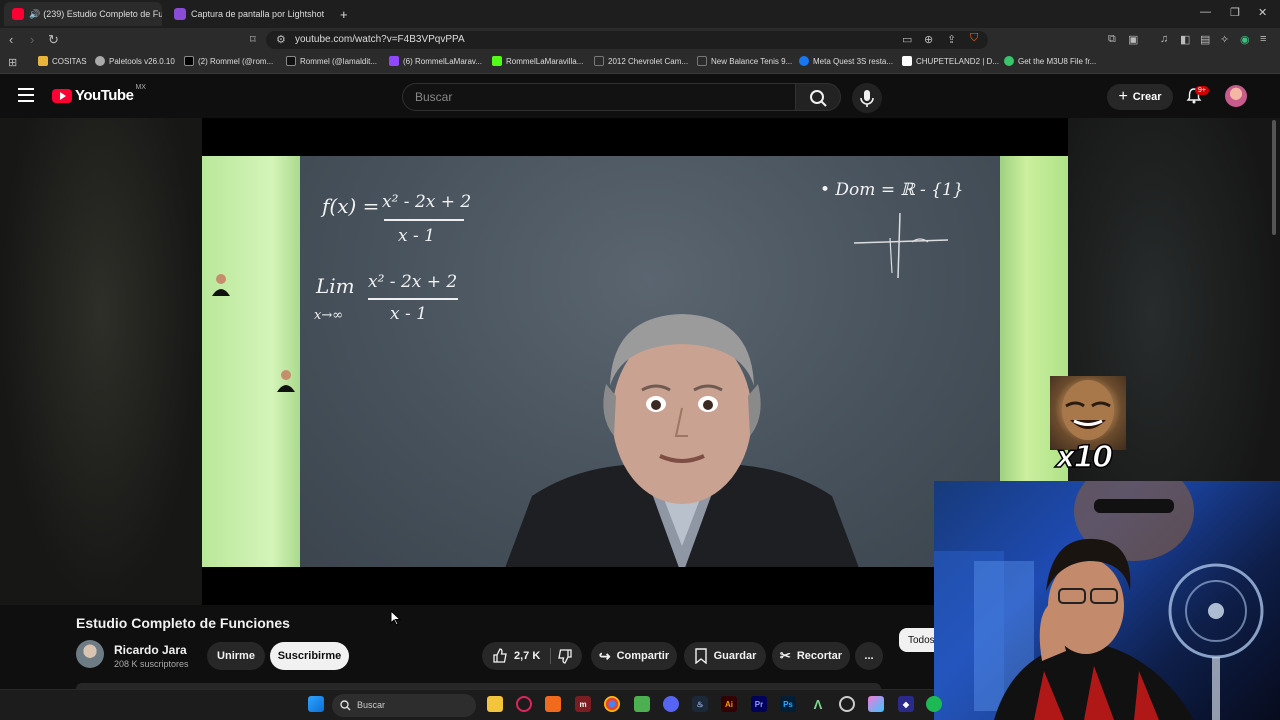 The width and height of the screenshot is (1280, 720). Describe the element at coordinates (286, 381) in the screenshot. I see `sticker-person-icon` at that location.